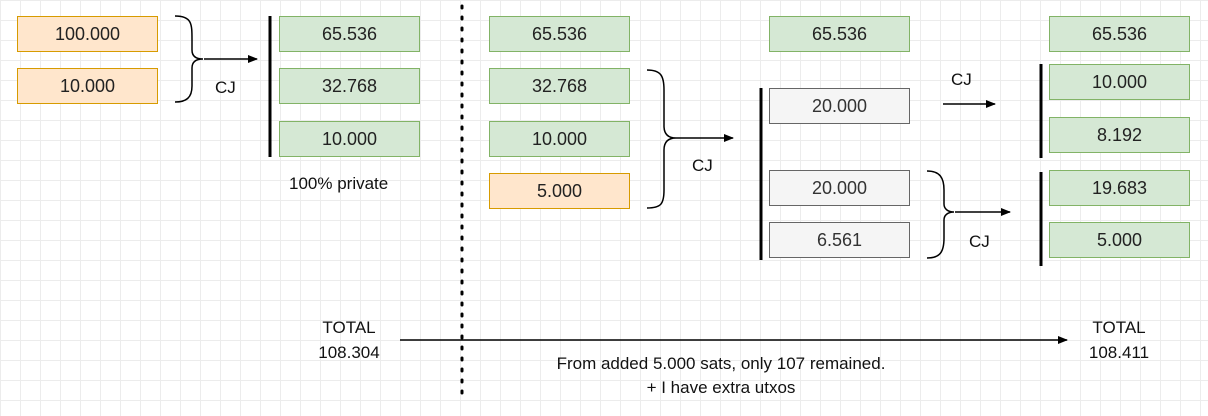 The image size is (1208, 416). Describe the element at coordinates (1119, 82) in the screenshot. I see `final-box-2: 10.000` at that location.